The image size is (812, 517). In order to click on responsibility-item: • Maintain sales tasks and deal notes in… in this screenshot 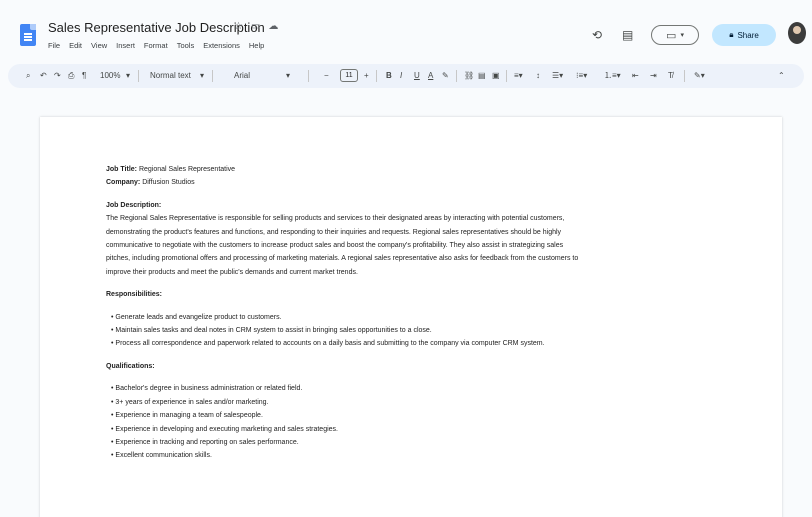, I will do `click(271, 331)`.